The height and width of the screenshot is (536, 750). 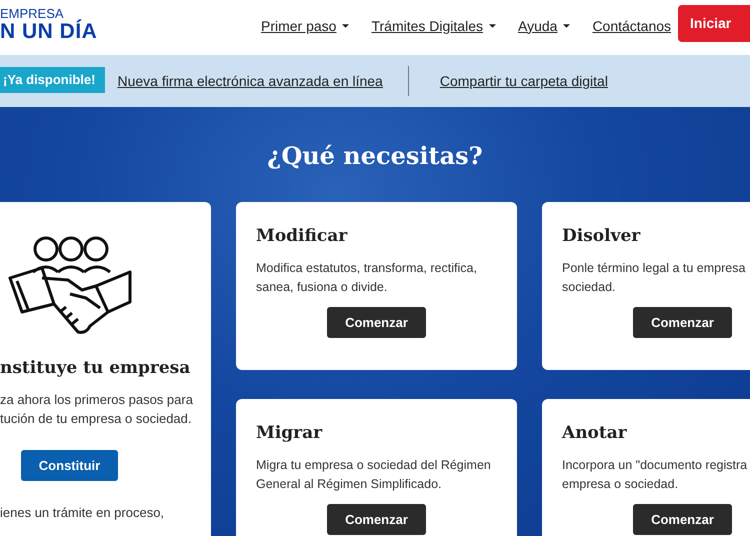 I want to click on card-description: Migra tu empresa o sociedad del Régimen General al Régimen Simplificado., so click(x=374, y=475).